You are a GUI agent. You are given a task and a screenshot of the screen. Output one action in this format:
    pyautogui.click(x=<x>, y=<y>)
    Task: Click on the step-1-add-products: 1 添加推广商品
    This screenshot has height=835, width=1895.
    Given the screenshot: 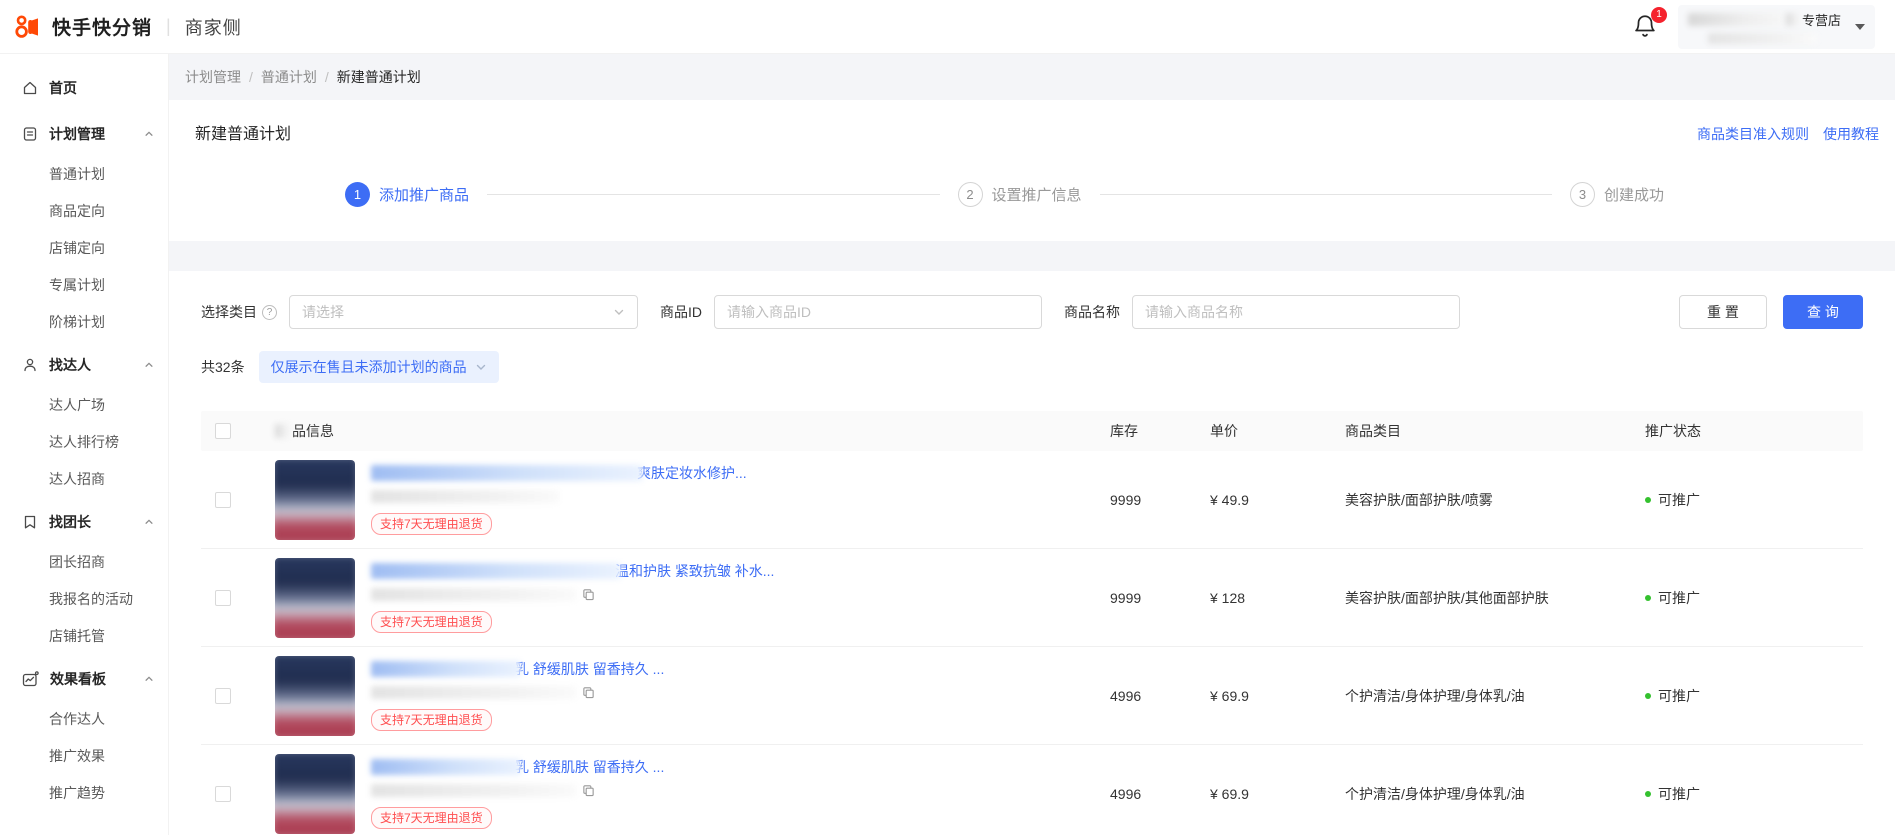 What is the action you would take?
    pyautogui.click(x=407, y=194)
    